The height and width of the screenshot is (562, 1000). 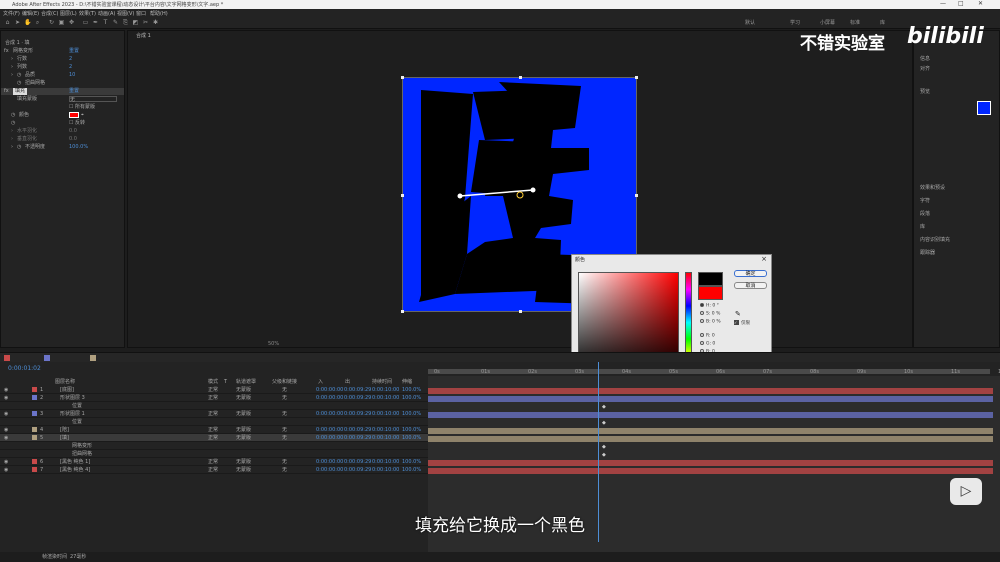 What do you see at coordinates (935, 240) in the screenshot?
I see `panel-content-aware-fill: 内容识别填充` at bounding box center [935, 240].